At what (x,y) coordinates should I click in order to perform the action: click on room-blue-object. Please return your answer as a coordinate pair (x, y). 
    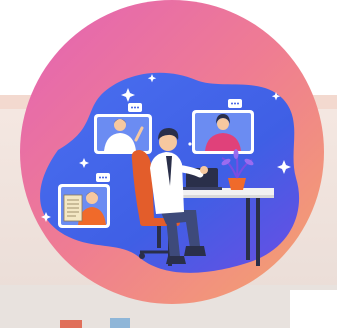
    Looking at the image, I should click on (120, 323).